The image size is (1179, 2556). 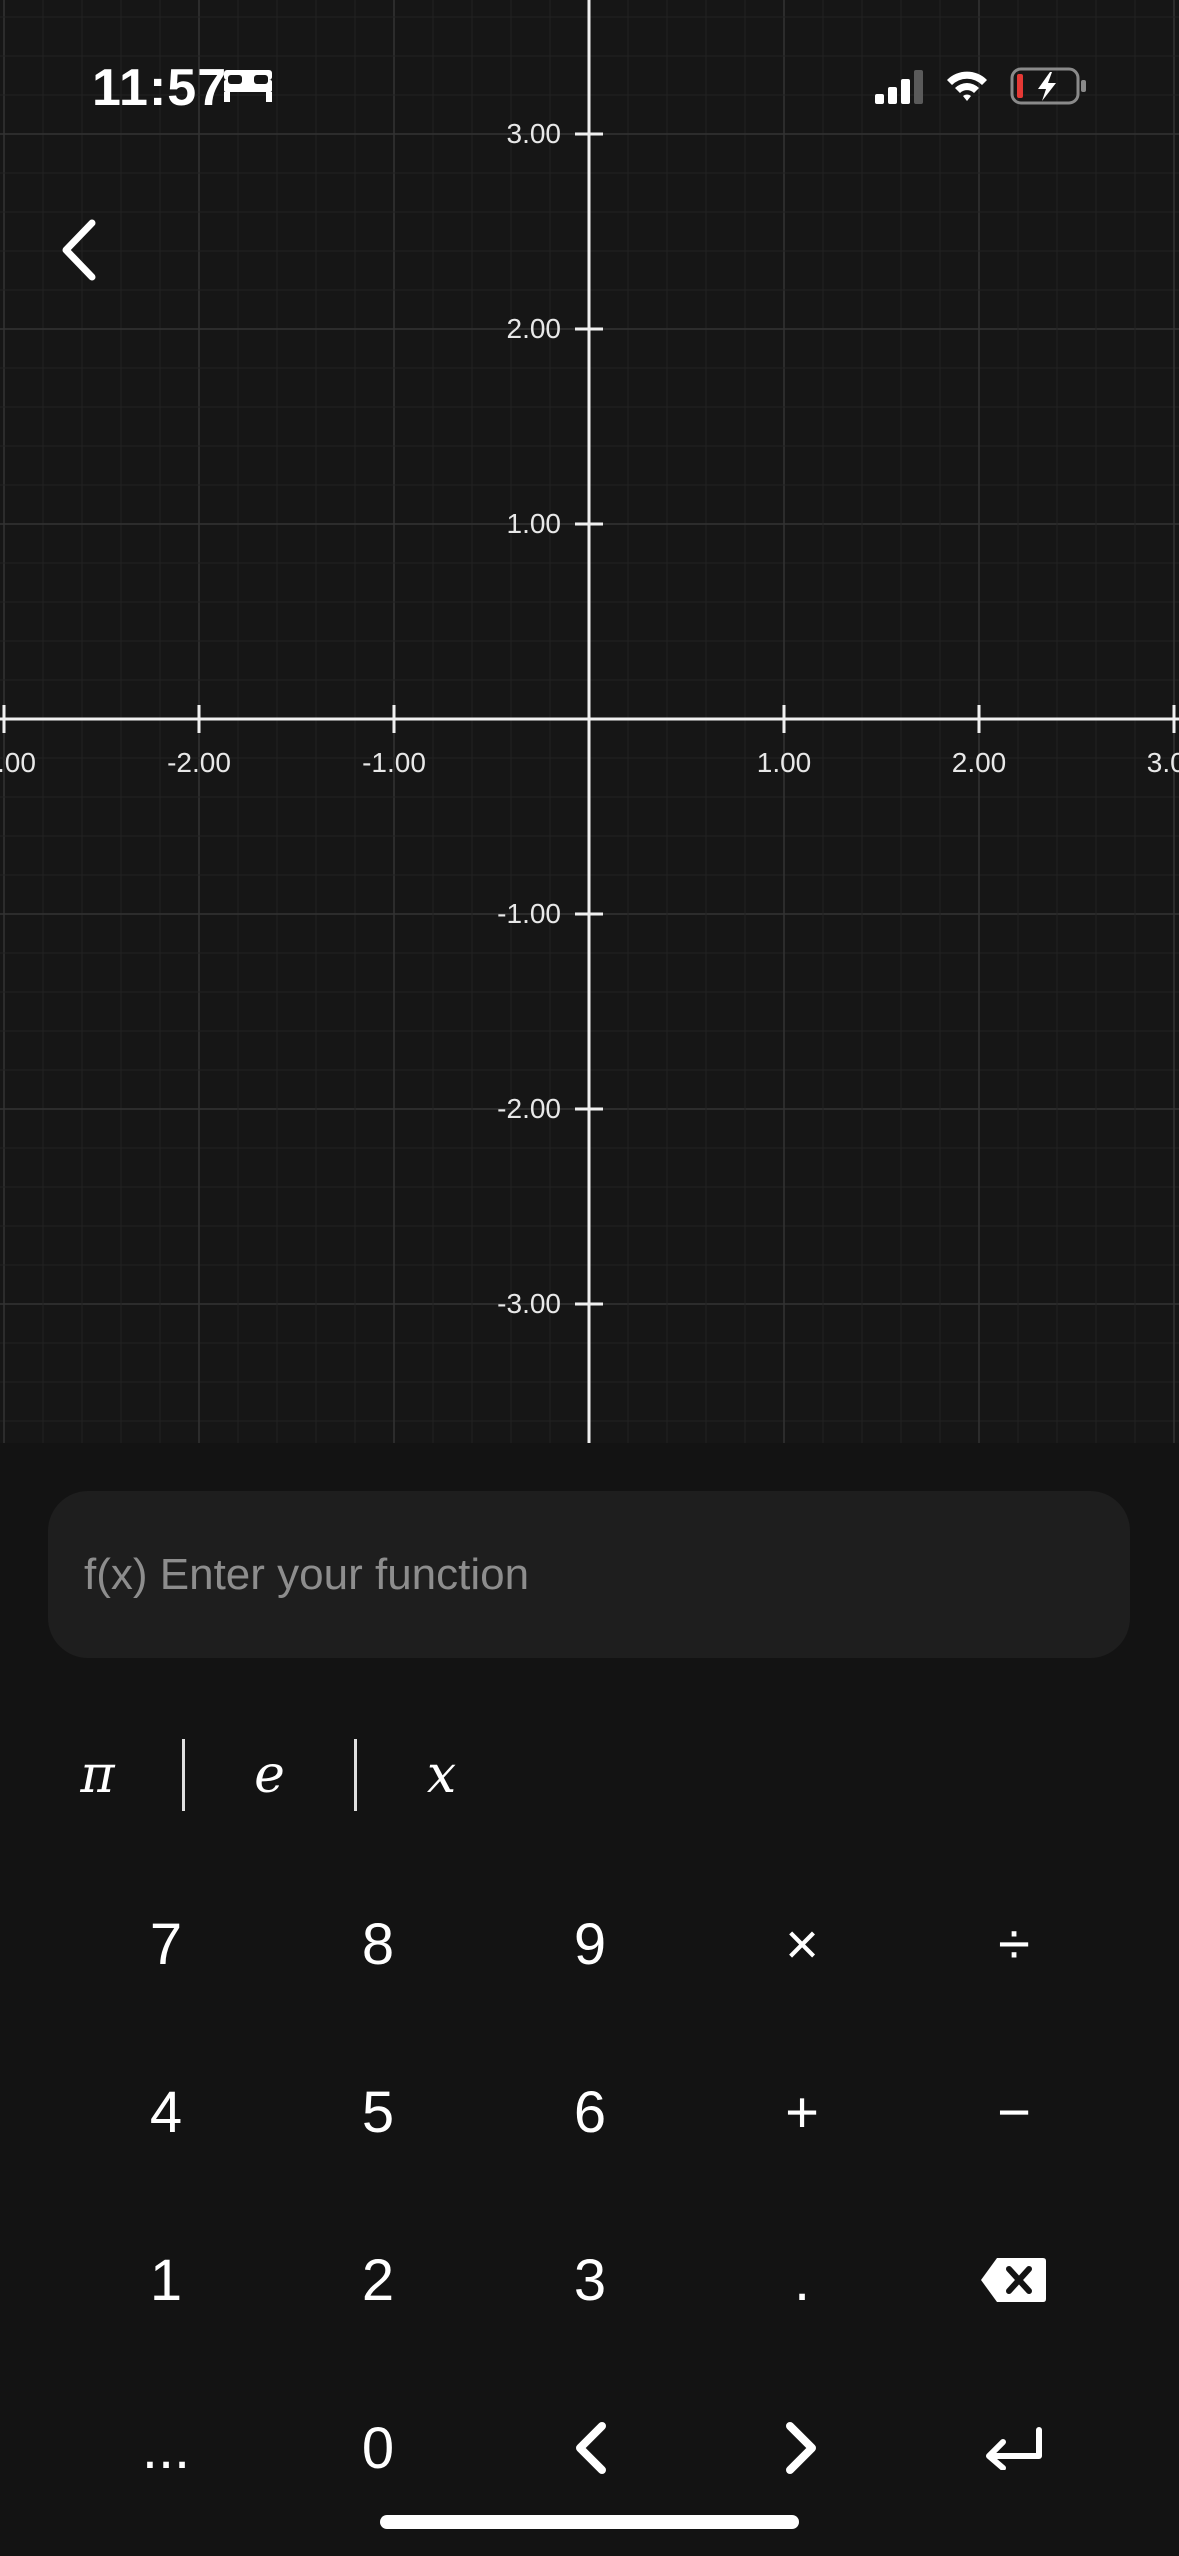 I want to click on back-button, so click(x=78, y=250).